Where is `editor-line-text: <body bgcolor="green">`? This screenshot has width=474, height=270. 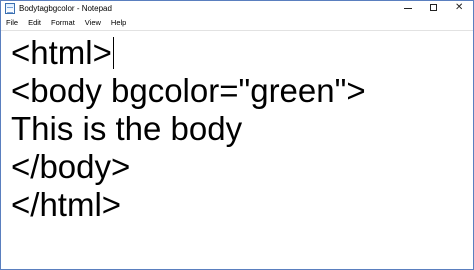
editor-line-text: <body bgcolor="green"> is located at coordinates (188, 90).